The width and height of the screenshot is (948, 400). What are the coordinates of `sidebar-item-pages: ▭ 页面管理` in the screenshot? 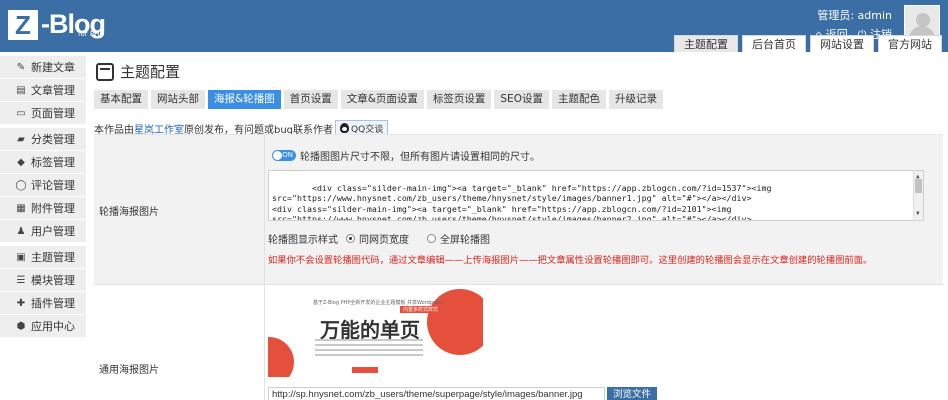 It's located at (43, 113).